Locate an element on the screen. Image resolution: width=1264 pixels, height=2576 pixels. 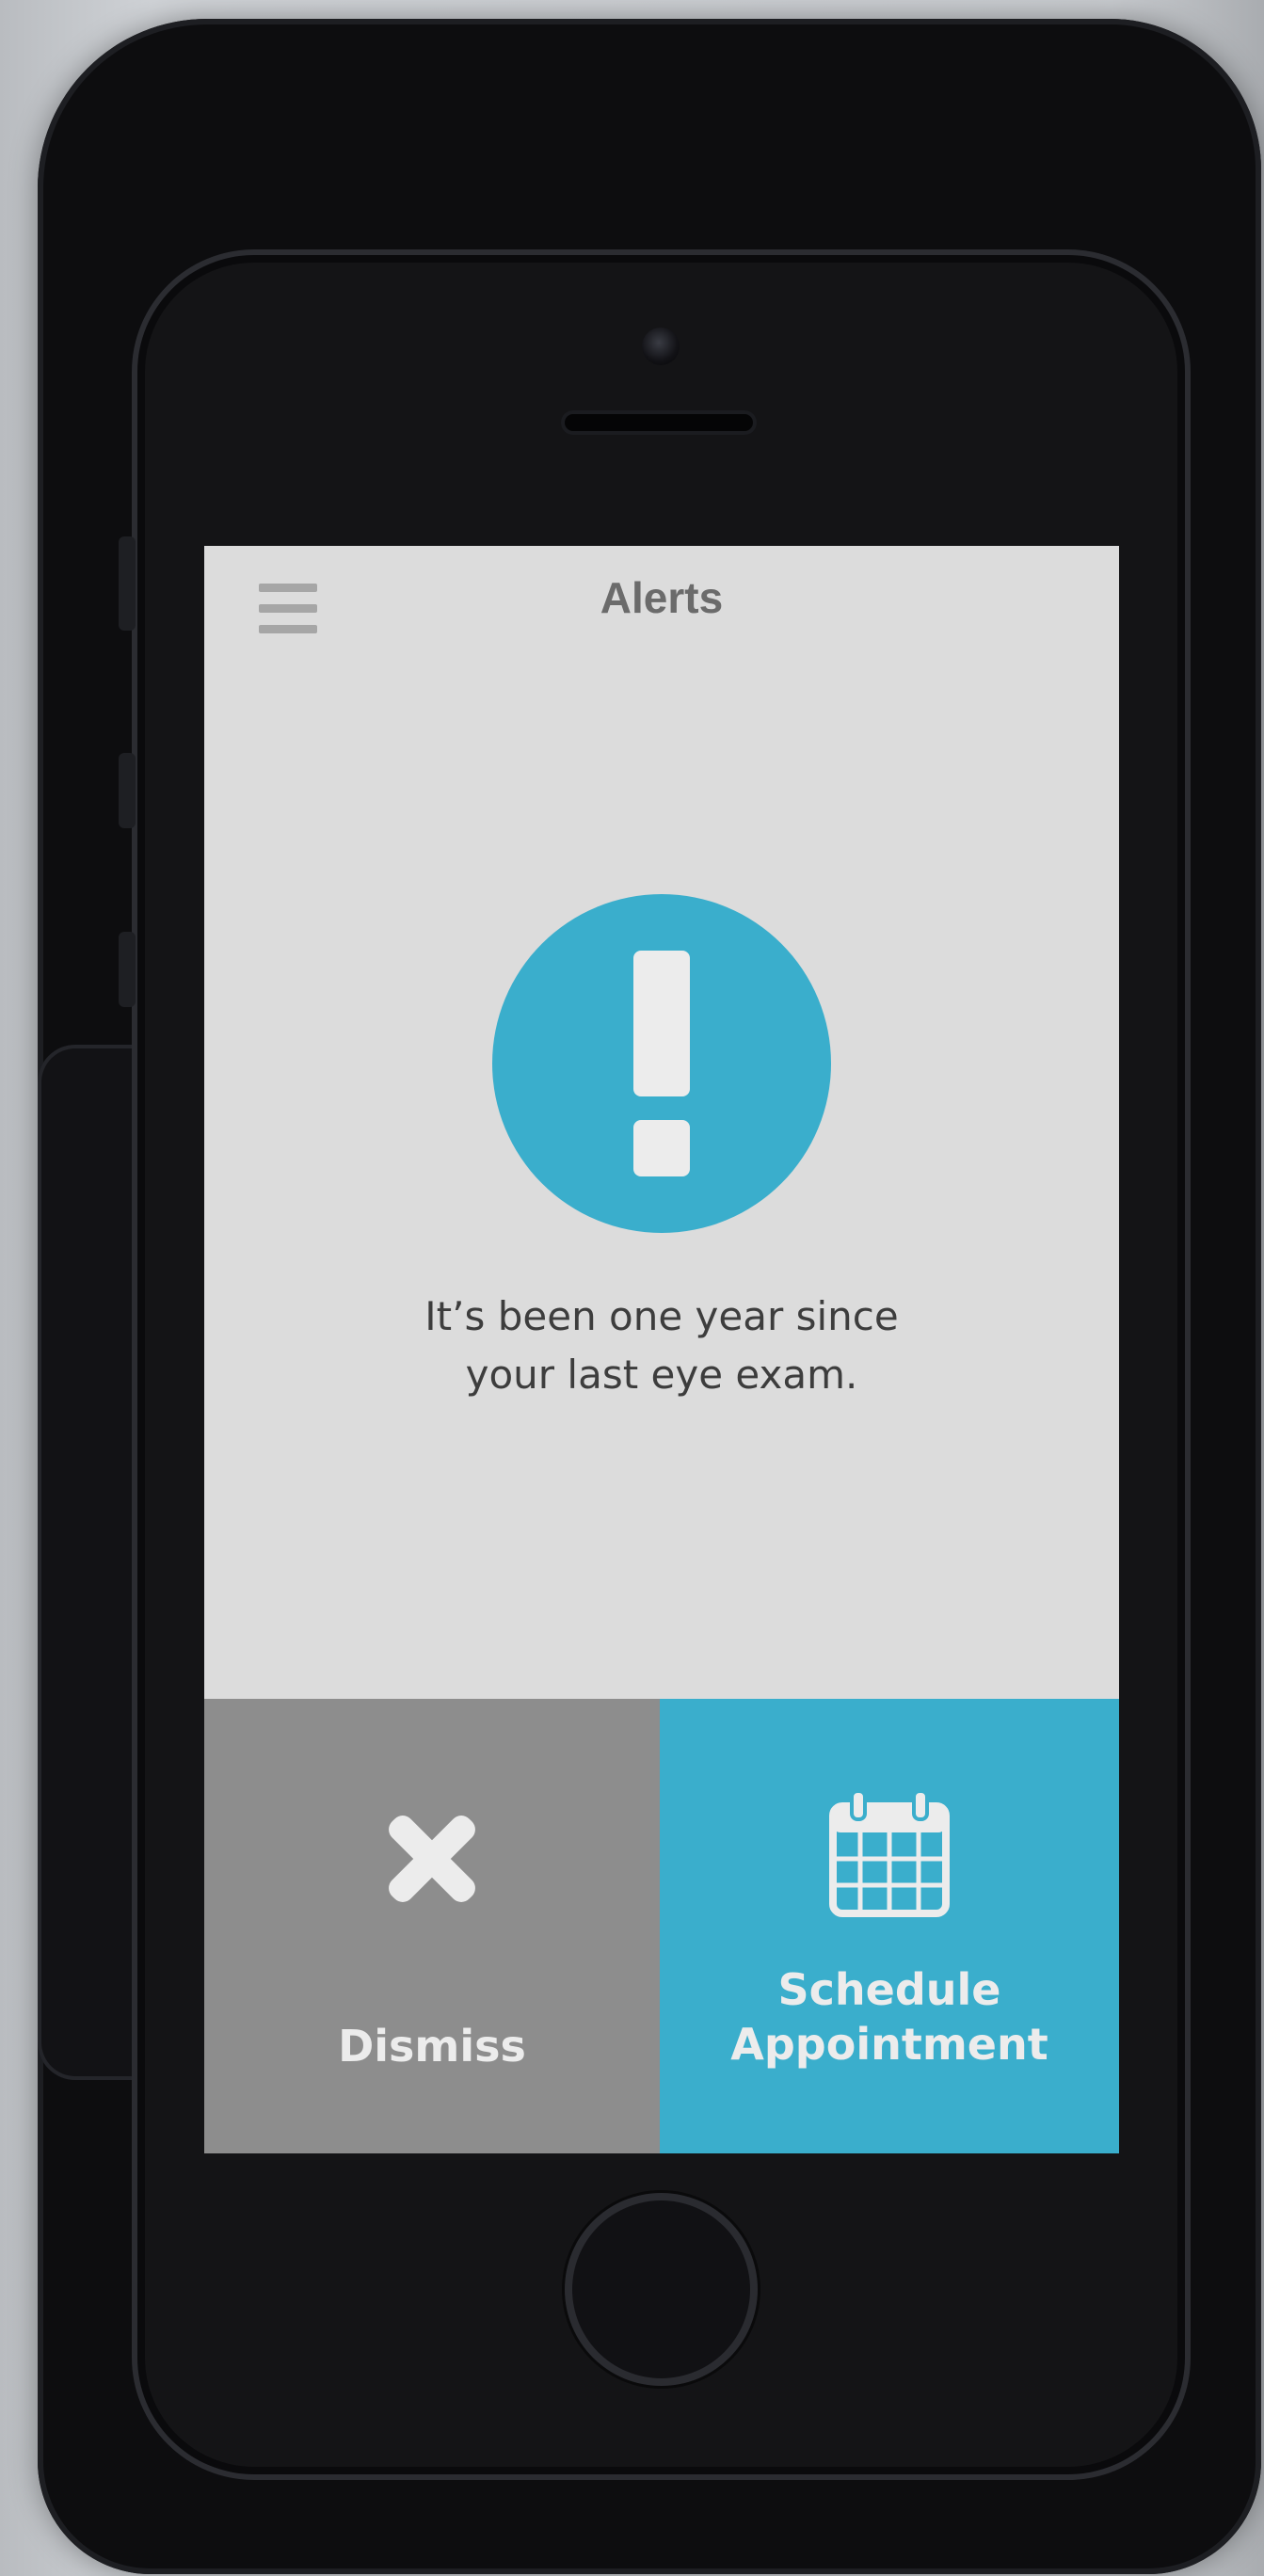
volume-up-button is located at coordinates (127, 790).